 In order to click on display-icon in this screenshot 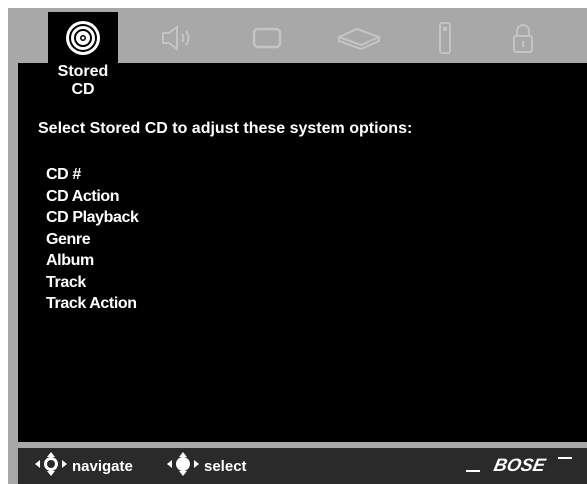, I will do `click(267, 38)`.